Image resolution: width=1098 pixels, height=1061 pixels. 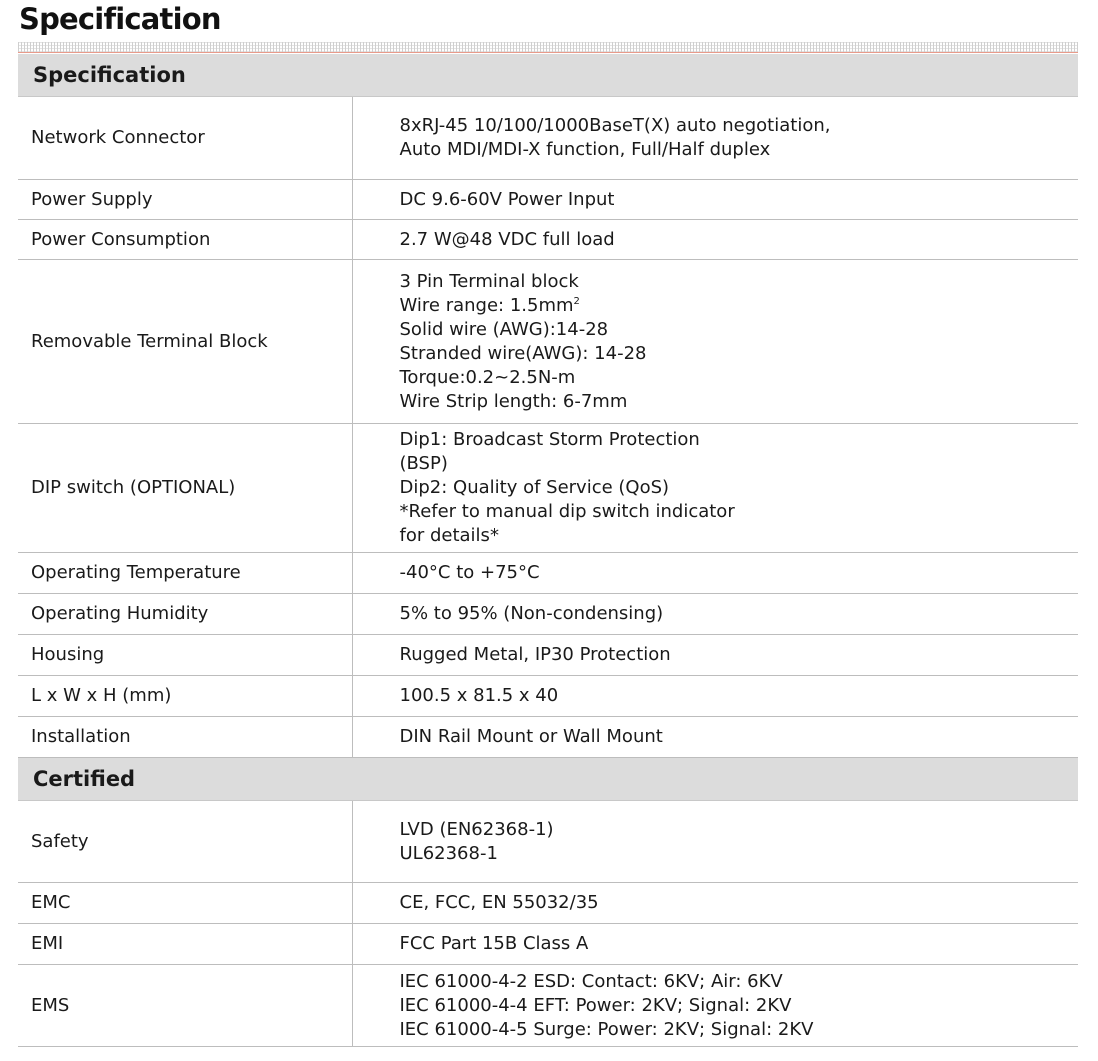 I want to click on spec-value: Rugged Metal, IP30 Protection, so click(x=715, y=655).